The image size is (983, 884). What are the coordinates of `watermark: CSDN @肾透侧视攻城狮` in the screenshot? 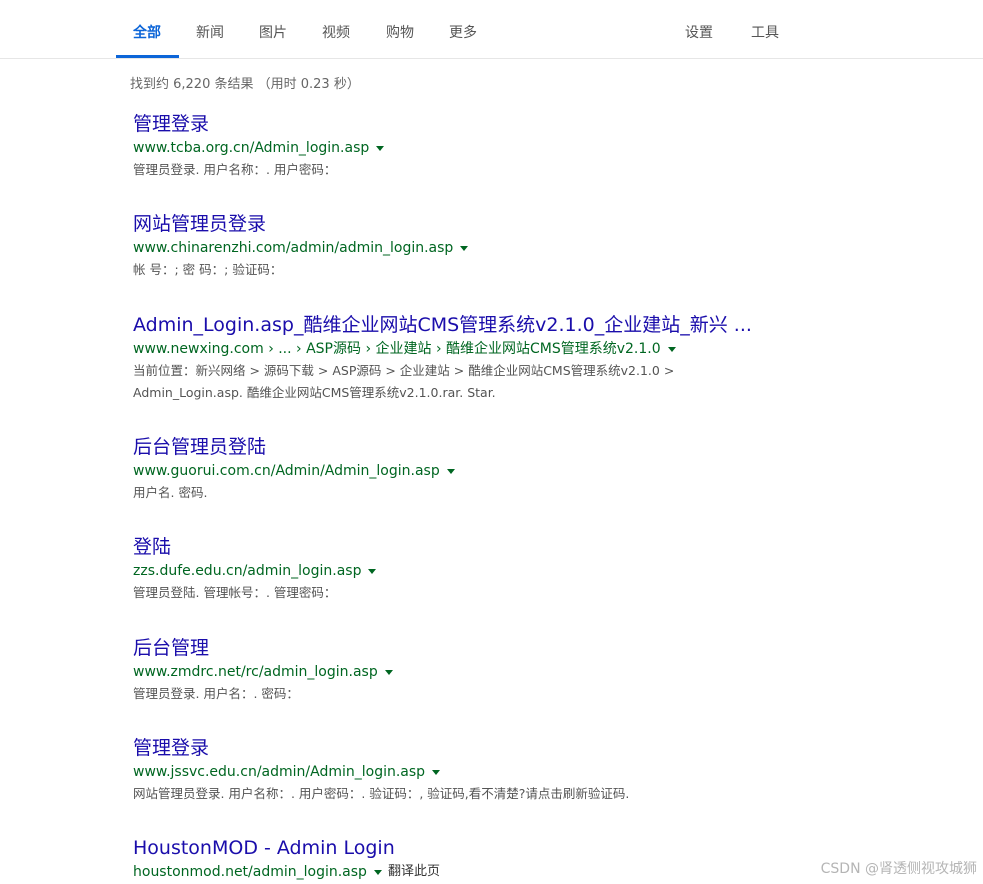 It's located at (898, 869).